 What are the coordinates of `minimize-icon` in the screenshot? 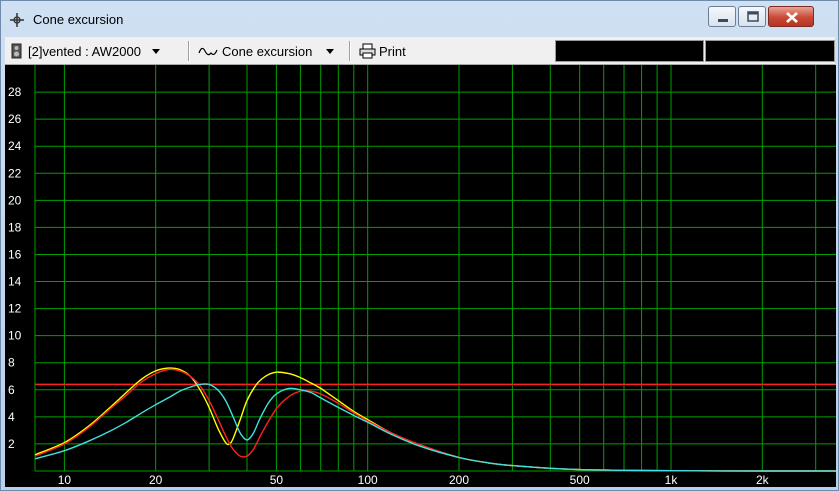 It's located at (723, 20).